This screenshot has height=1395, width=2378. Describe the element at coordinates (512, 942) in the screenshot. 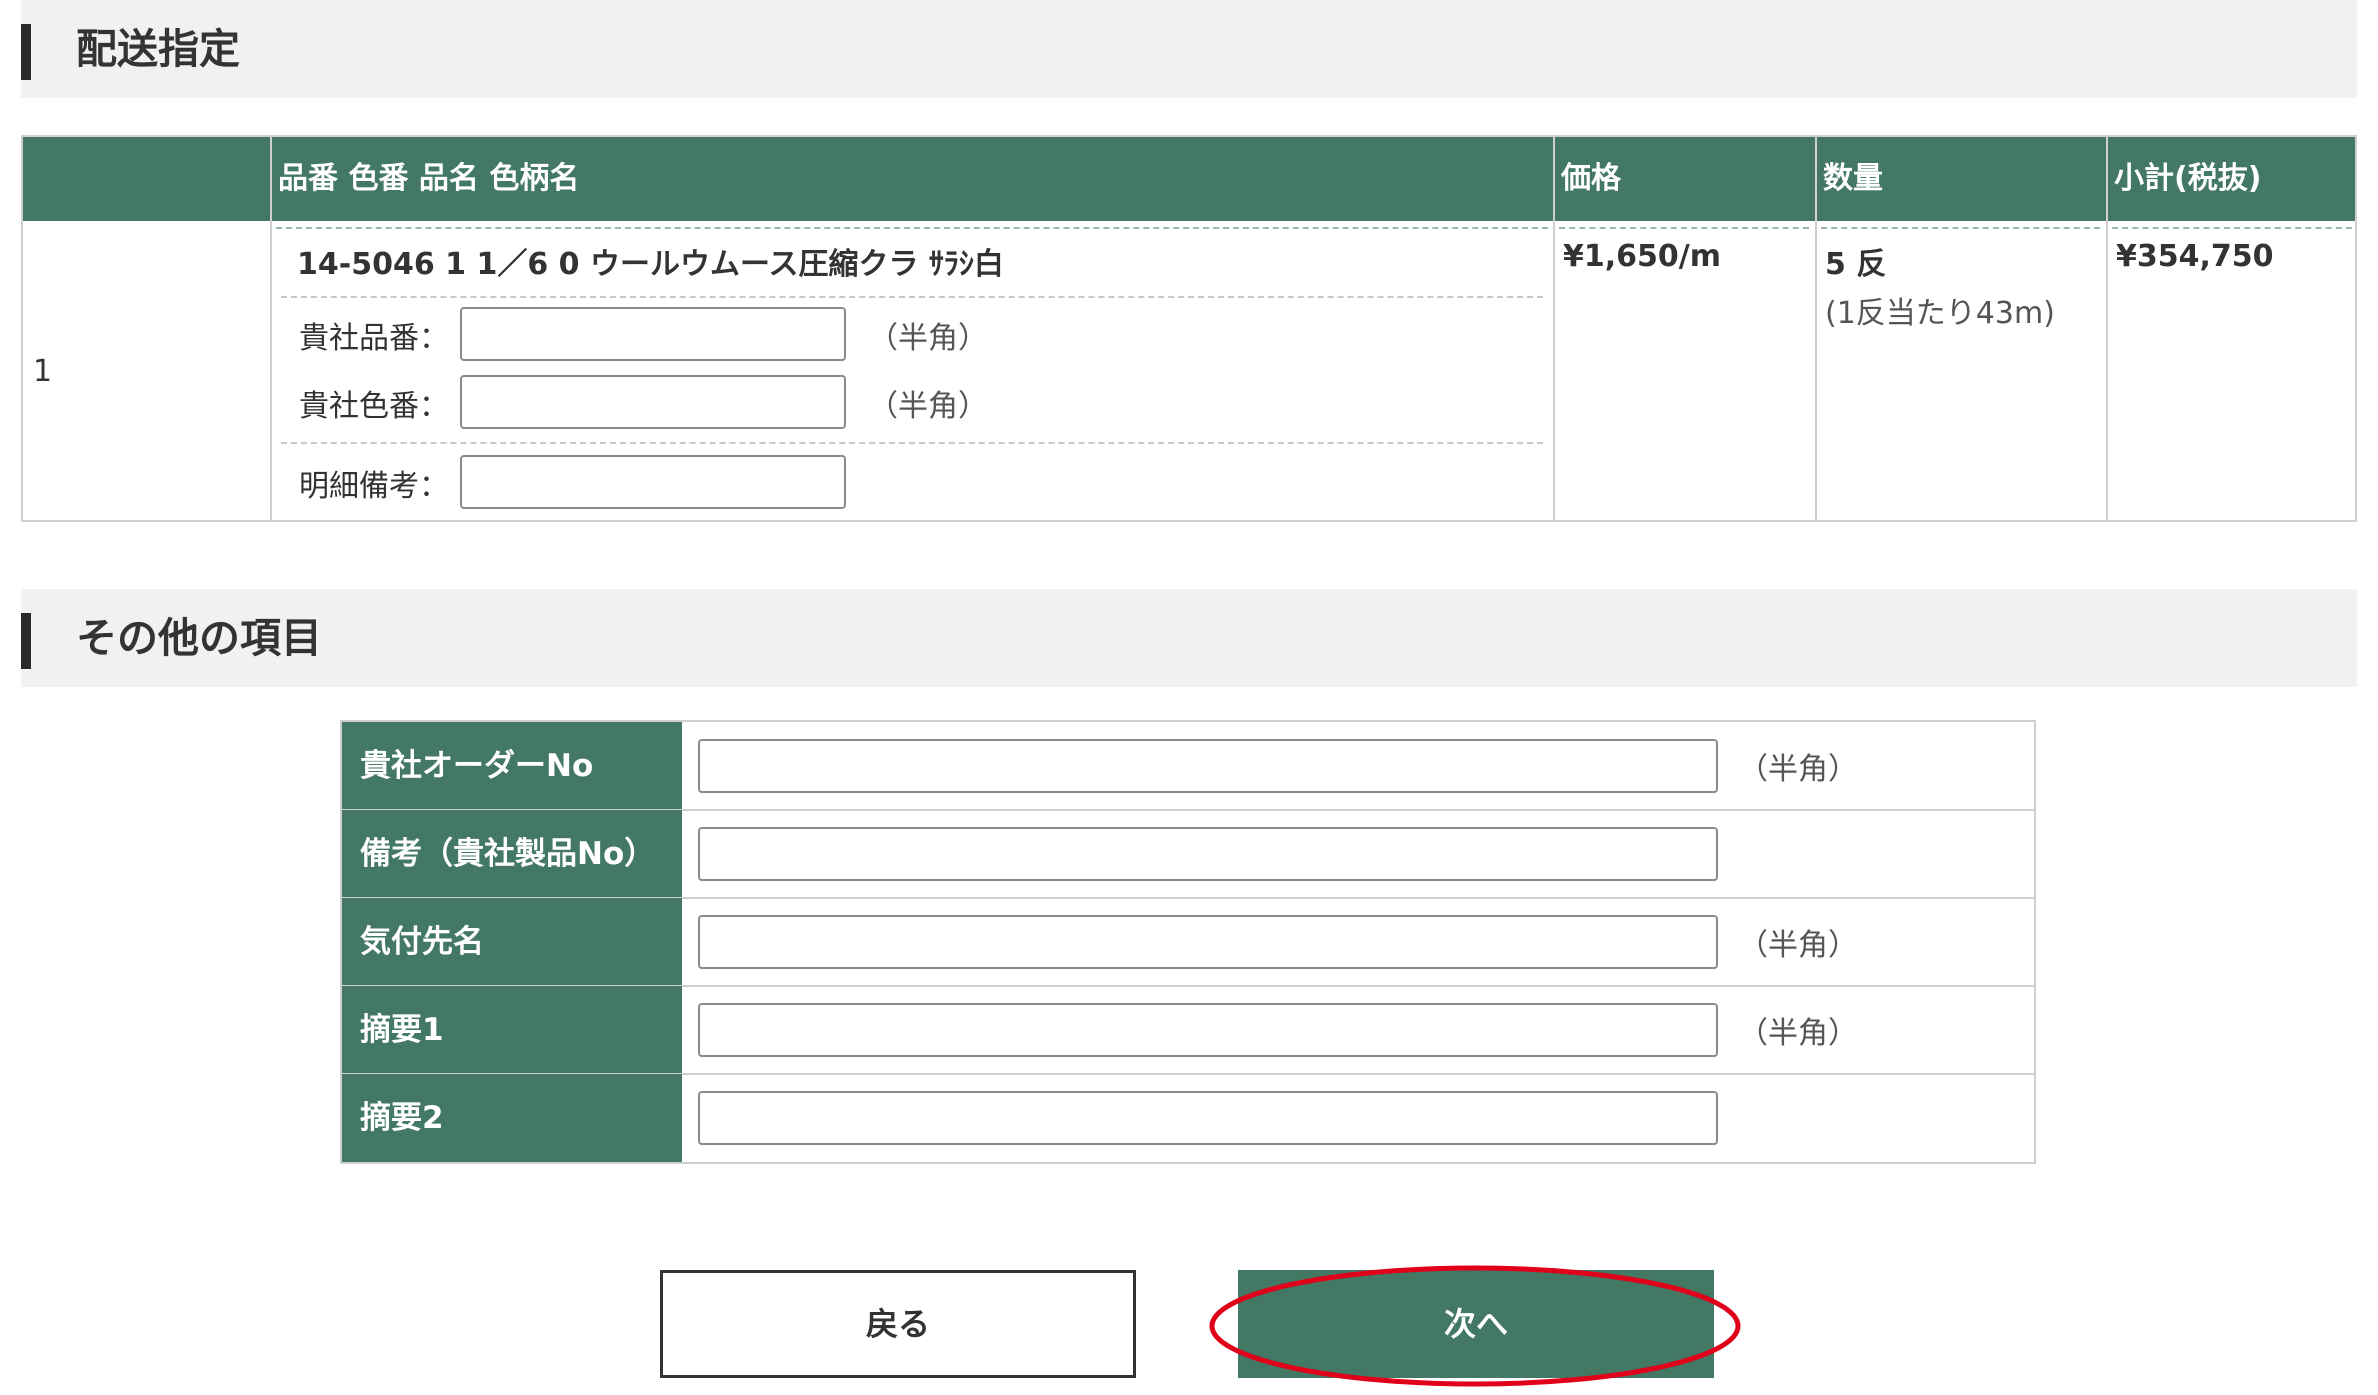

I see `attention-name-label: 気付先名` at that location.